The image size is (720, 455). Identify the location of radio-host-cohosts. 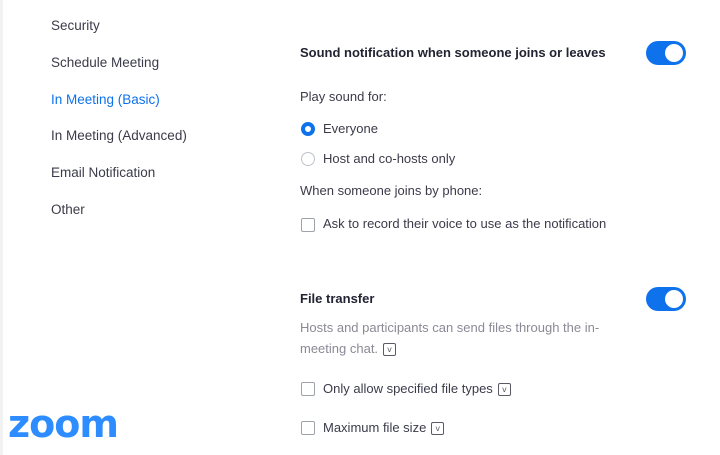
(308, 159).